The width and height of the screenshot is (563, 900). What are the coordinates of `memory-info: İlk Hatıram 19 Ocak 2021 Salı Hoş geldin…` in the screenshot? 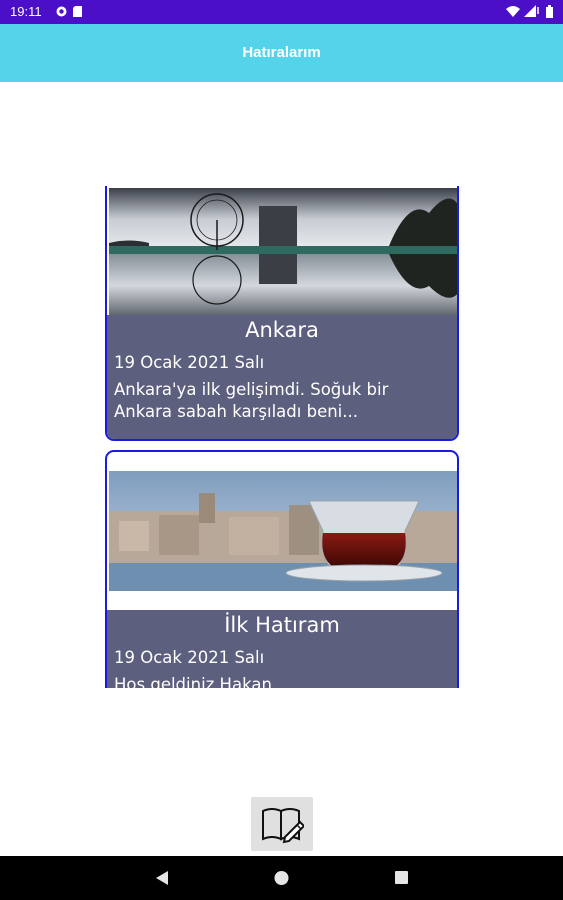 It's located at (282, 649).